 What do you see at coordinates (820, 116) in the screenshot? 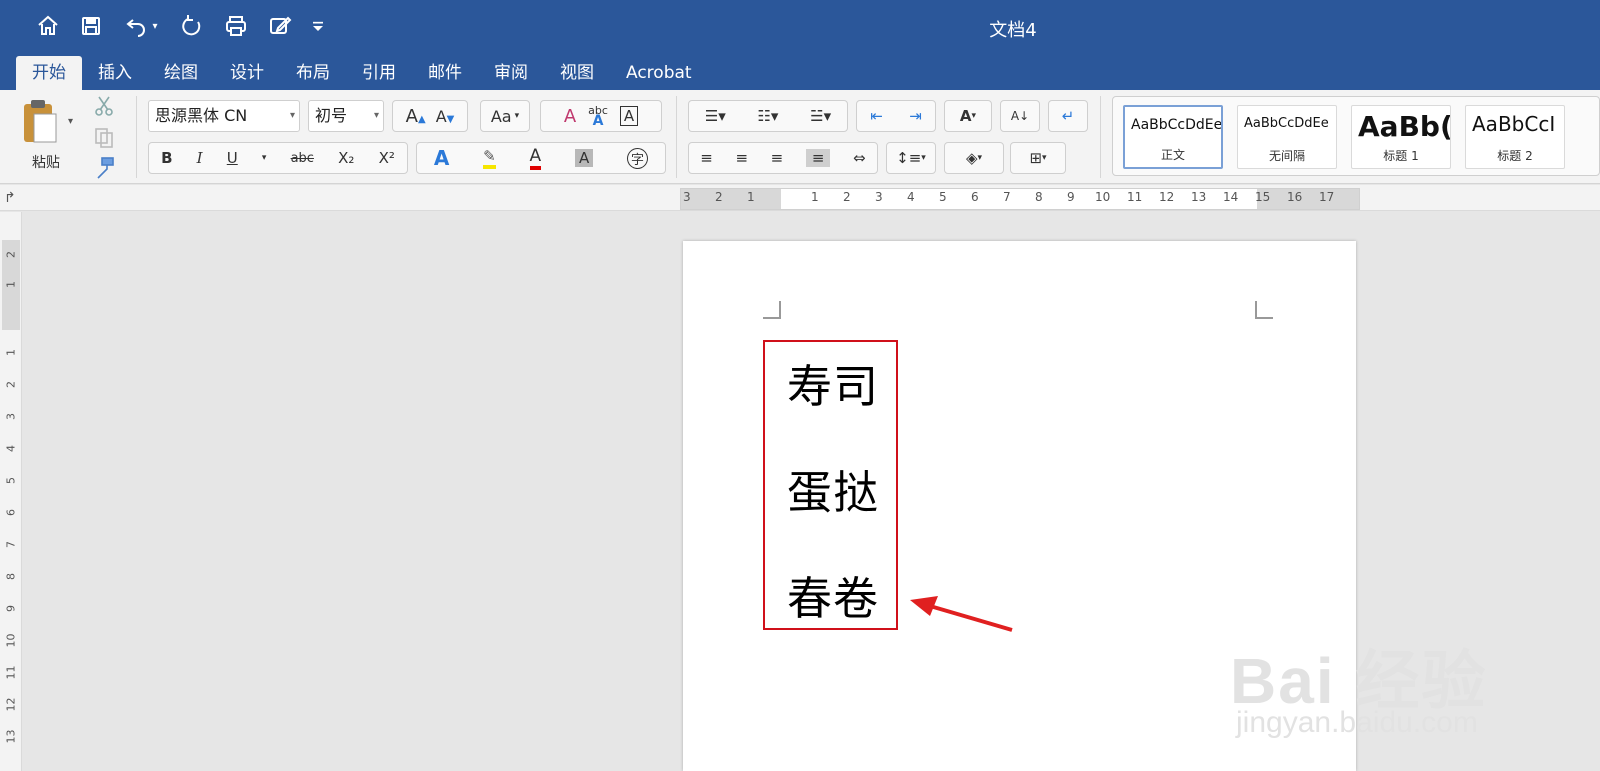
I see `multilevel-list-icon: ☱▾` at bounding box center [820, 116].